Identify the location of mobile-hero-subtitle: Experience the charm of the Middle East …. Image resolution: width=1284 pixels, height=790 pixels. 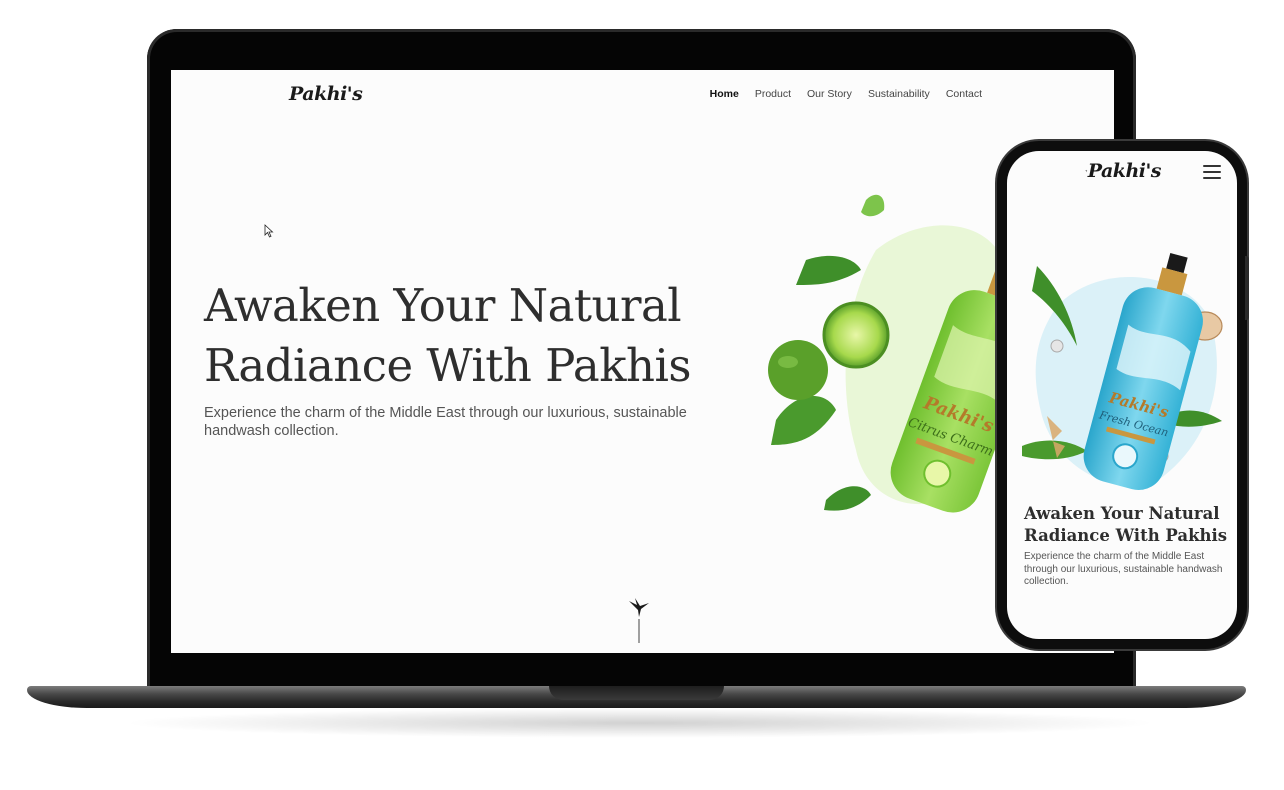
(1123, 569).